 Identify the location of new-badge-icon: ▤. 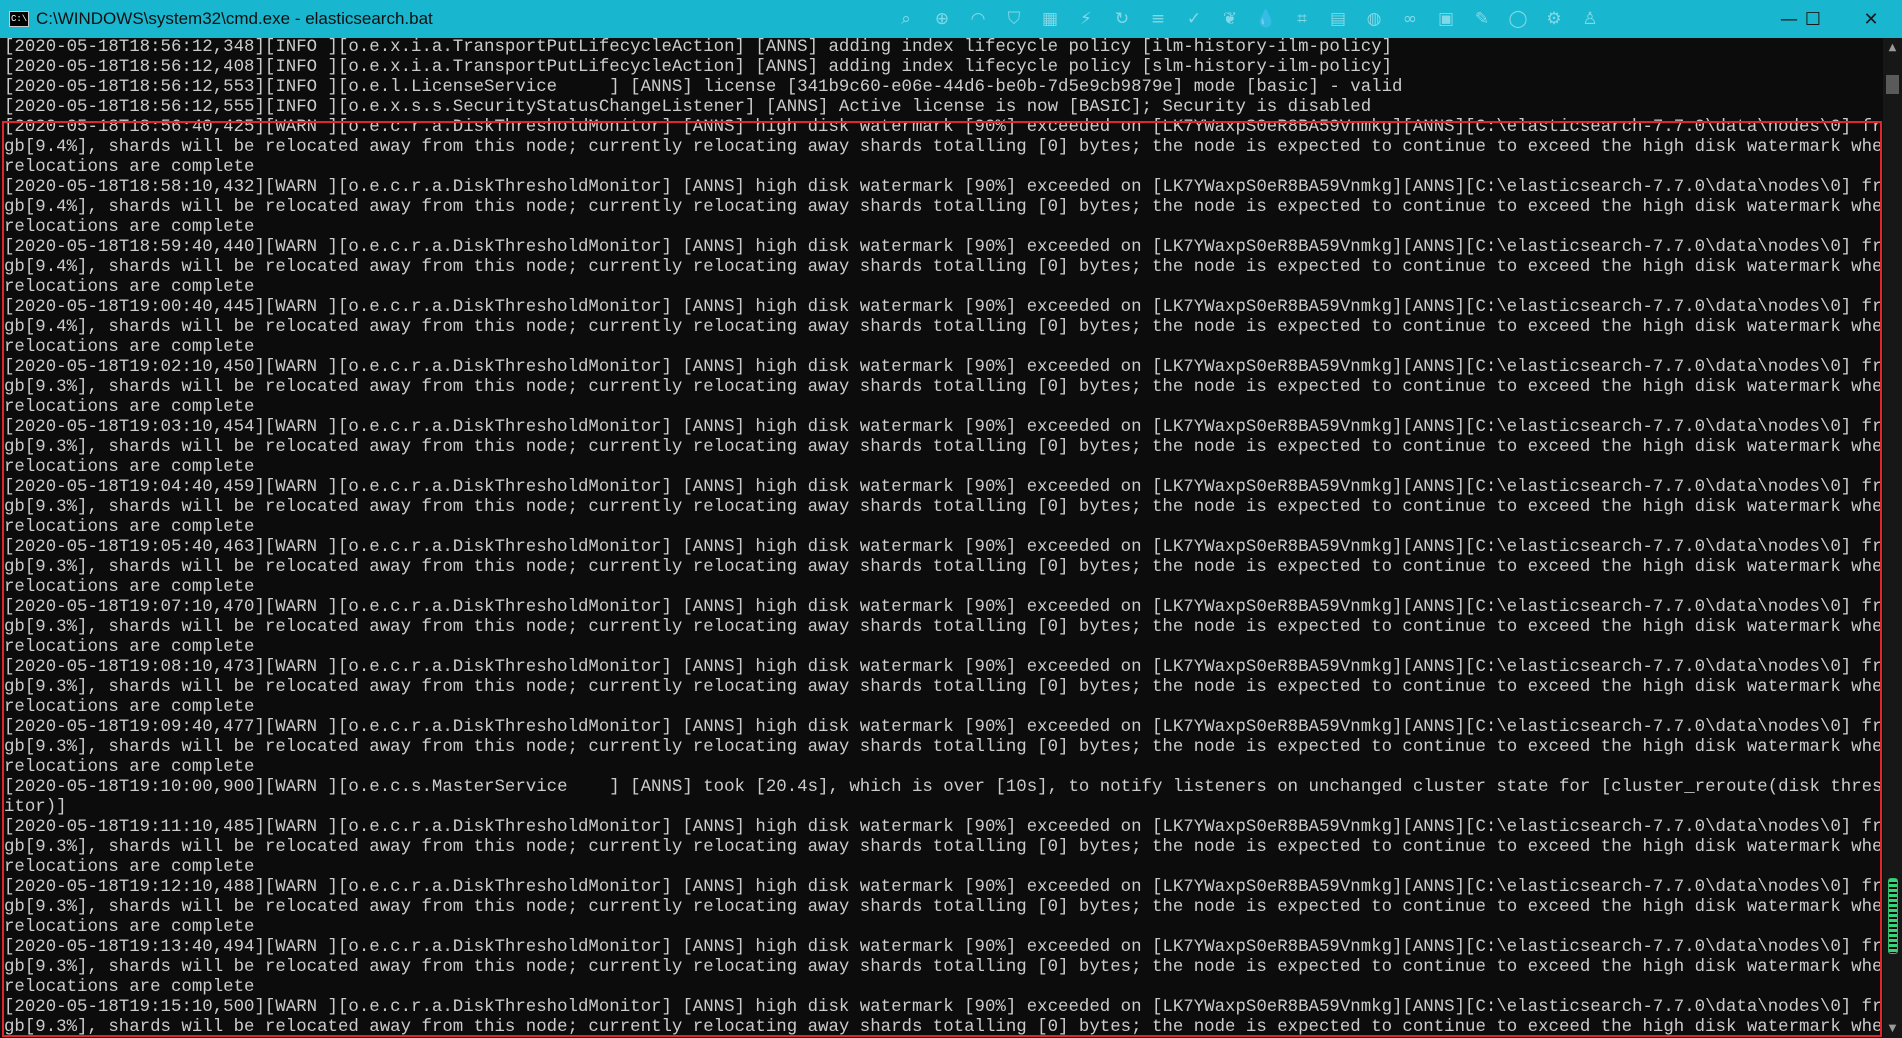
(1338, 19).